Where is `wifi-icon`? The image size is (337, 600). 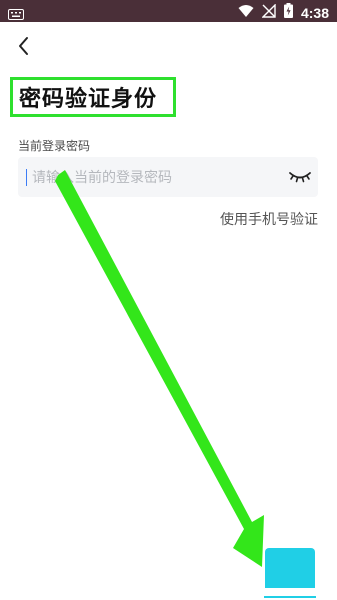
wifi-icon is located at coordinates (246, 12).